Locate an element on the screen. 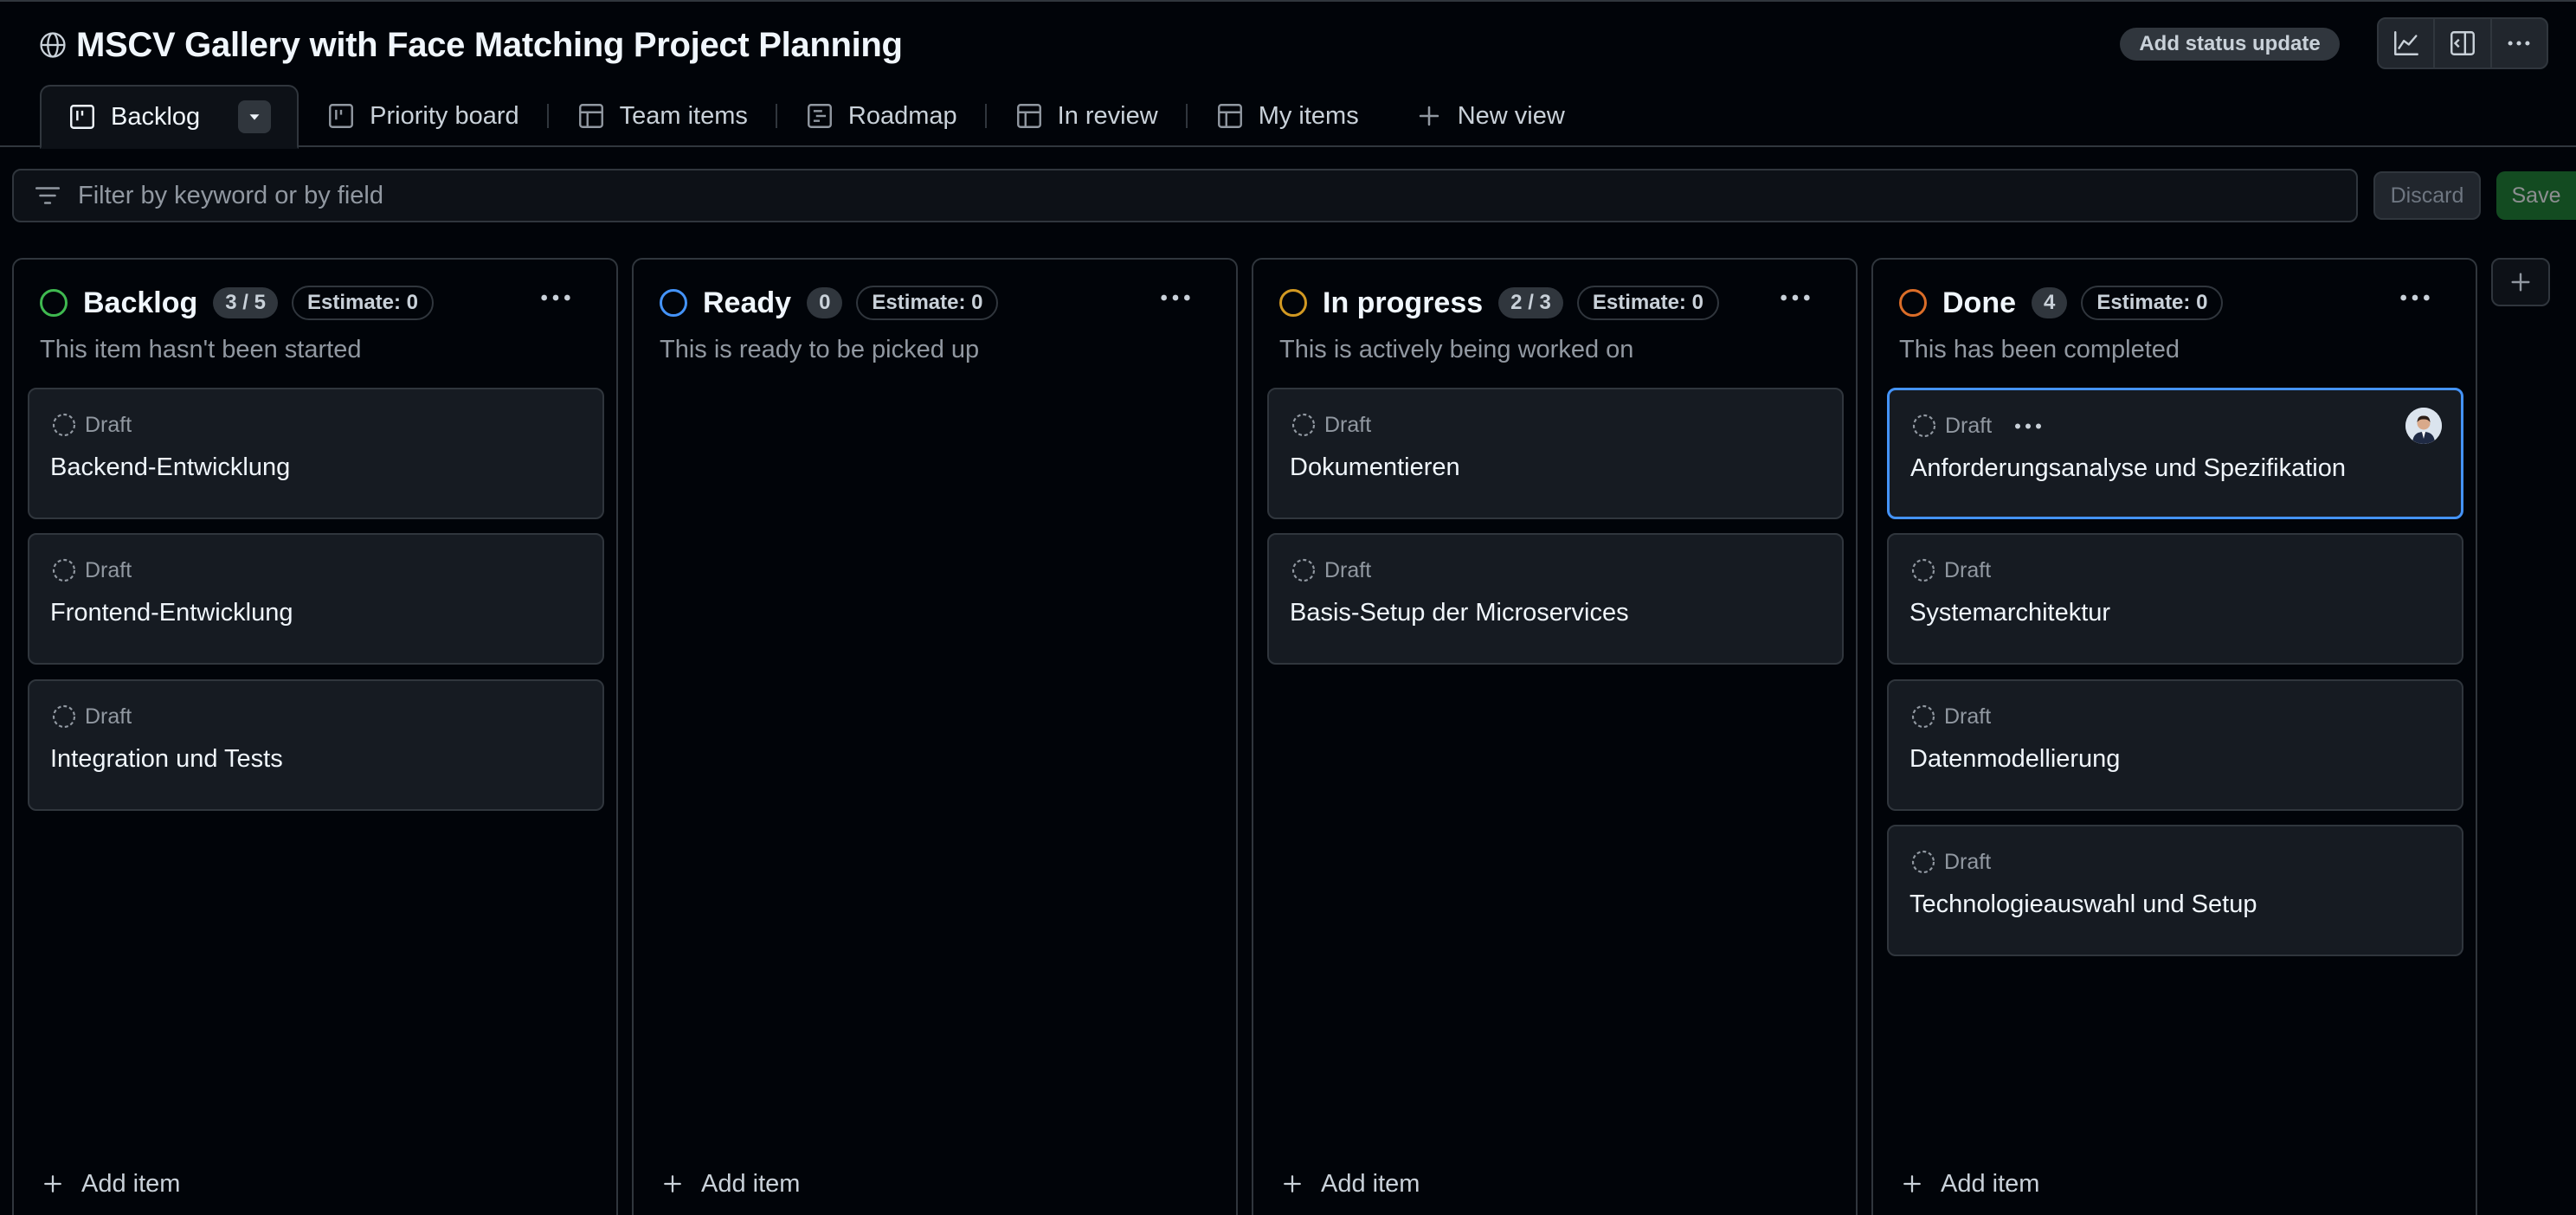 This screenshot has height=1215, width=2576. assignee-avatar is located at coordinates (2423, 426).